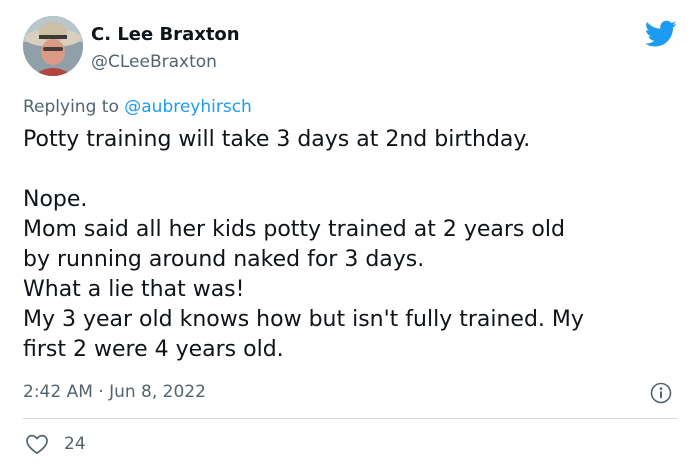 The height and width of the screenshot is (471, 700). What do you see at coordinates (114, 392) in the screenshot?
I see `tweet-timestamp: 2:42 AM · Jun 8, 2022` at bounding box center [114, 392].